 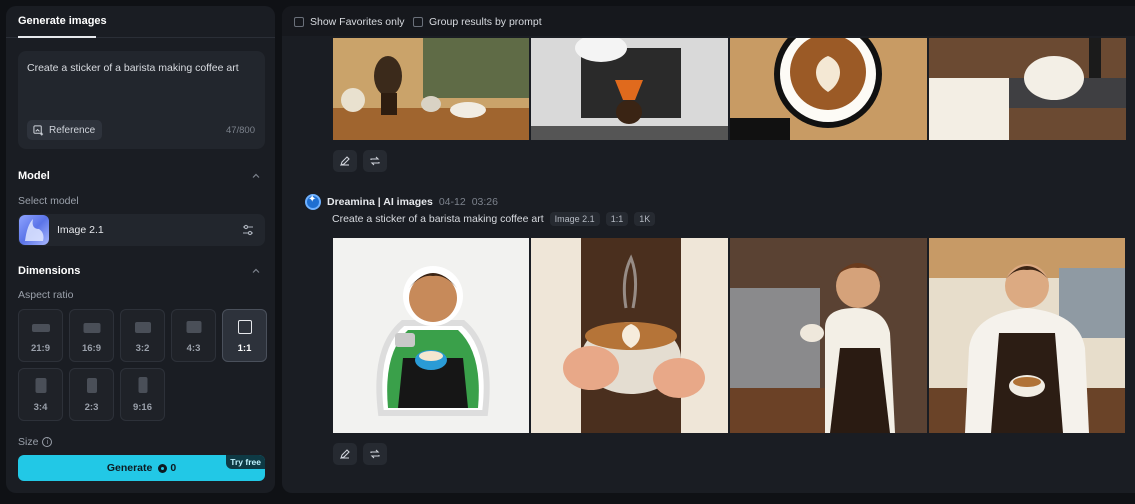 I want to click on model-logo-icon, so click(x=34, y=230).